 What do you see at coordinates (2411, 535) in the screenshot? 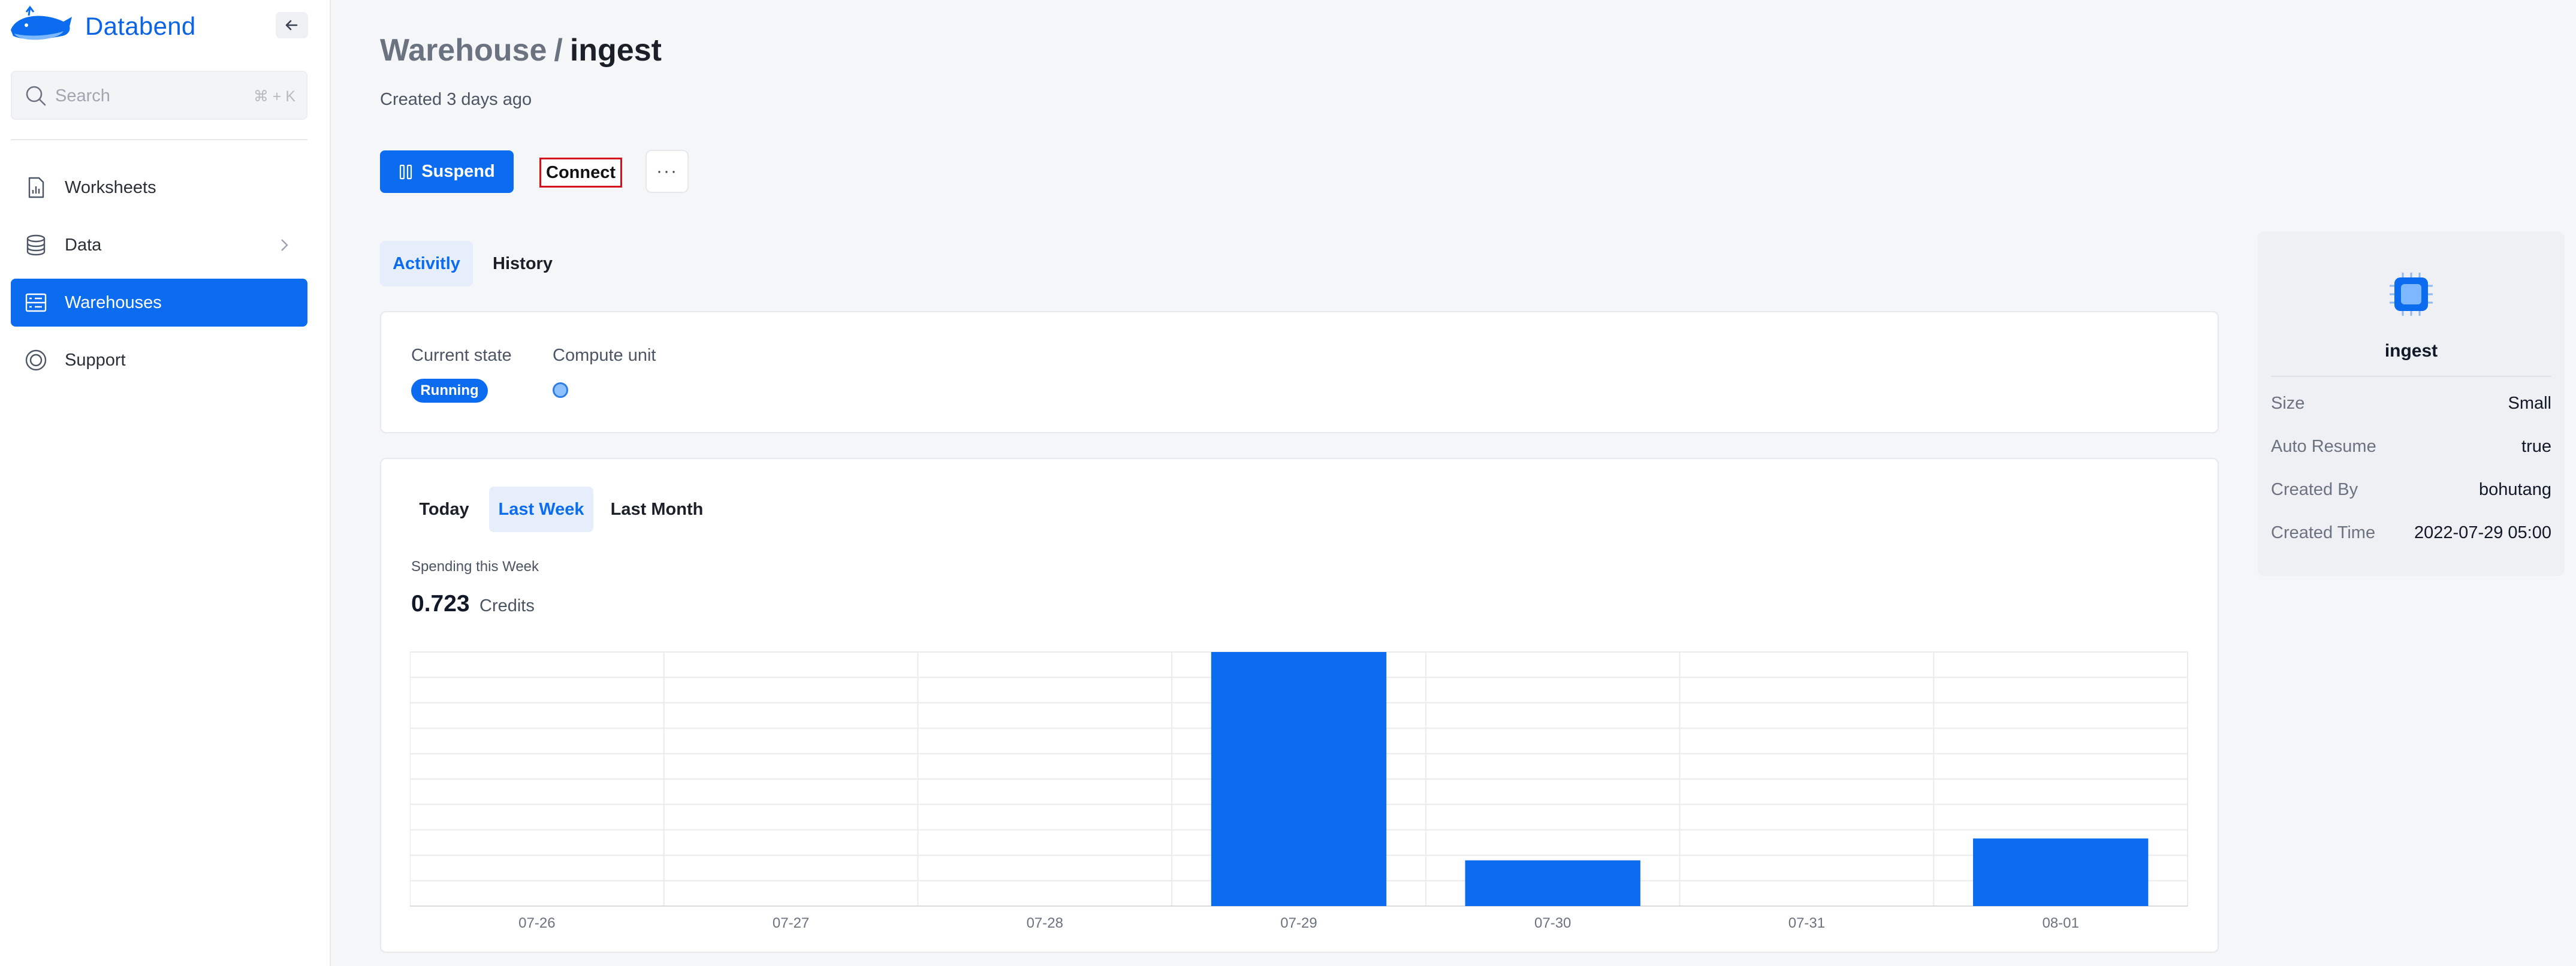
I see `detail-row-created-time: Created Time 2022-07-29 05:00` at bounding box center [2411, 535].